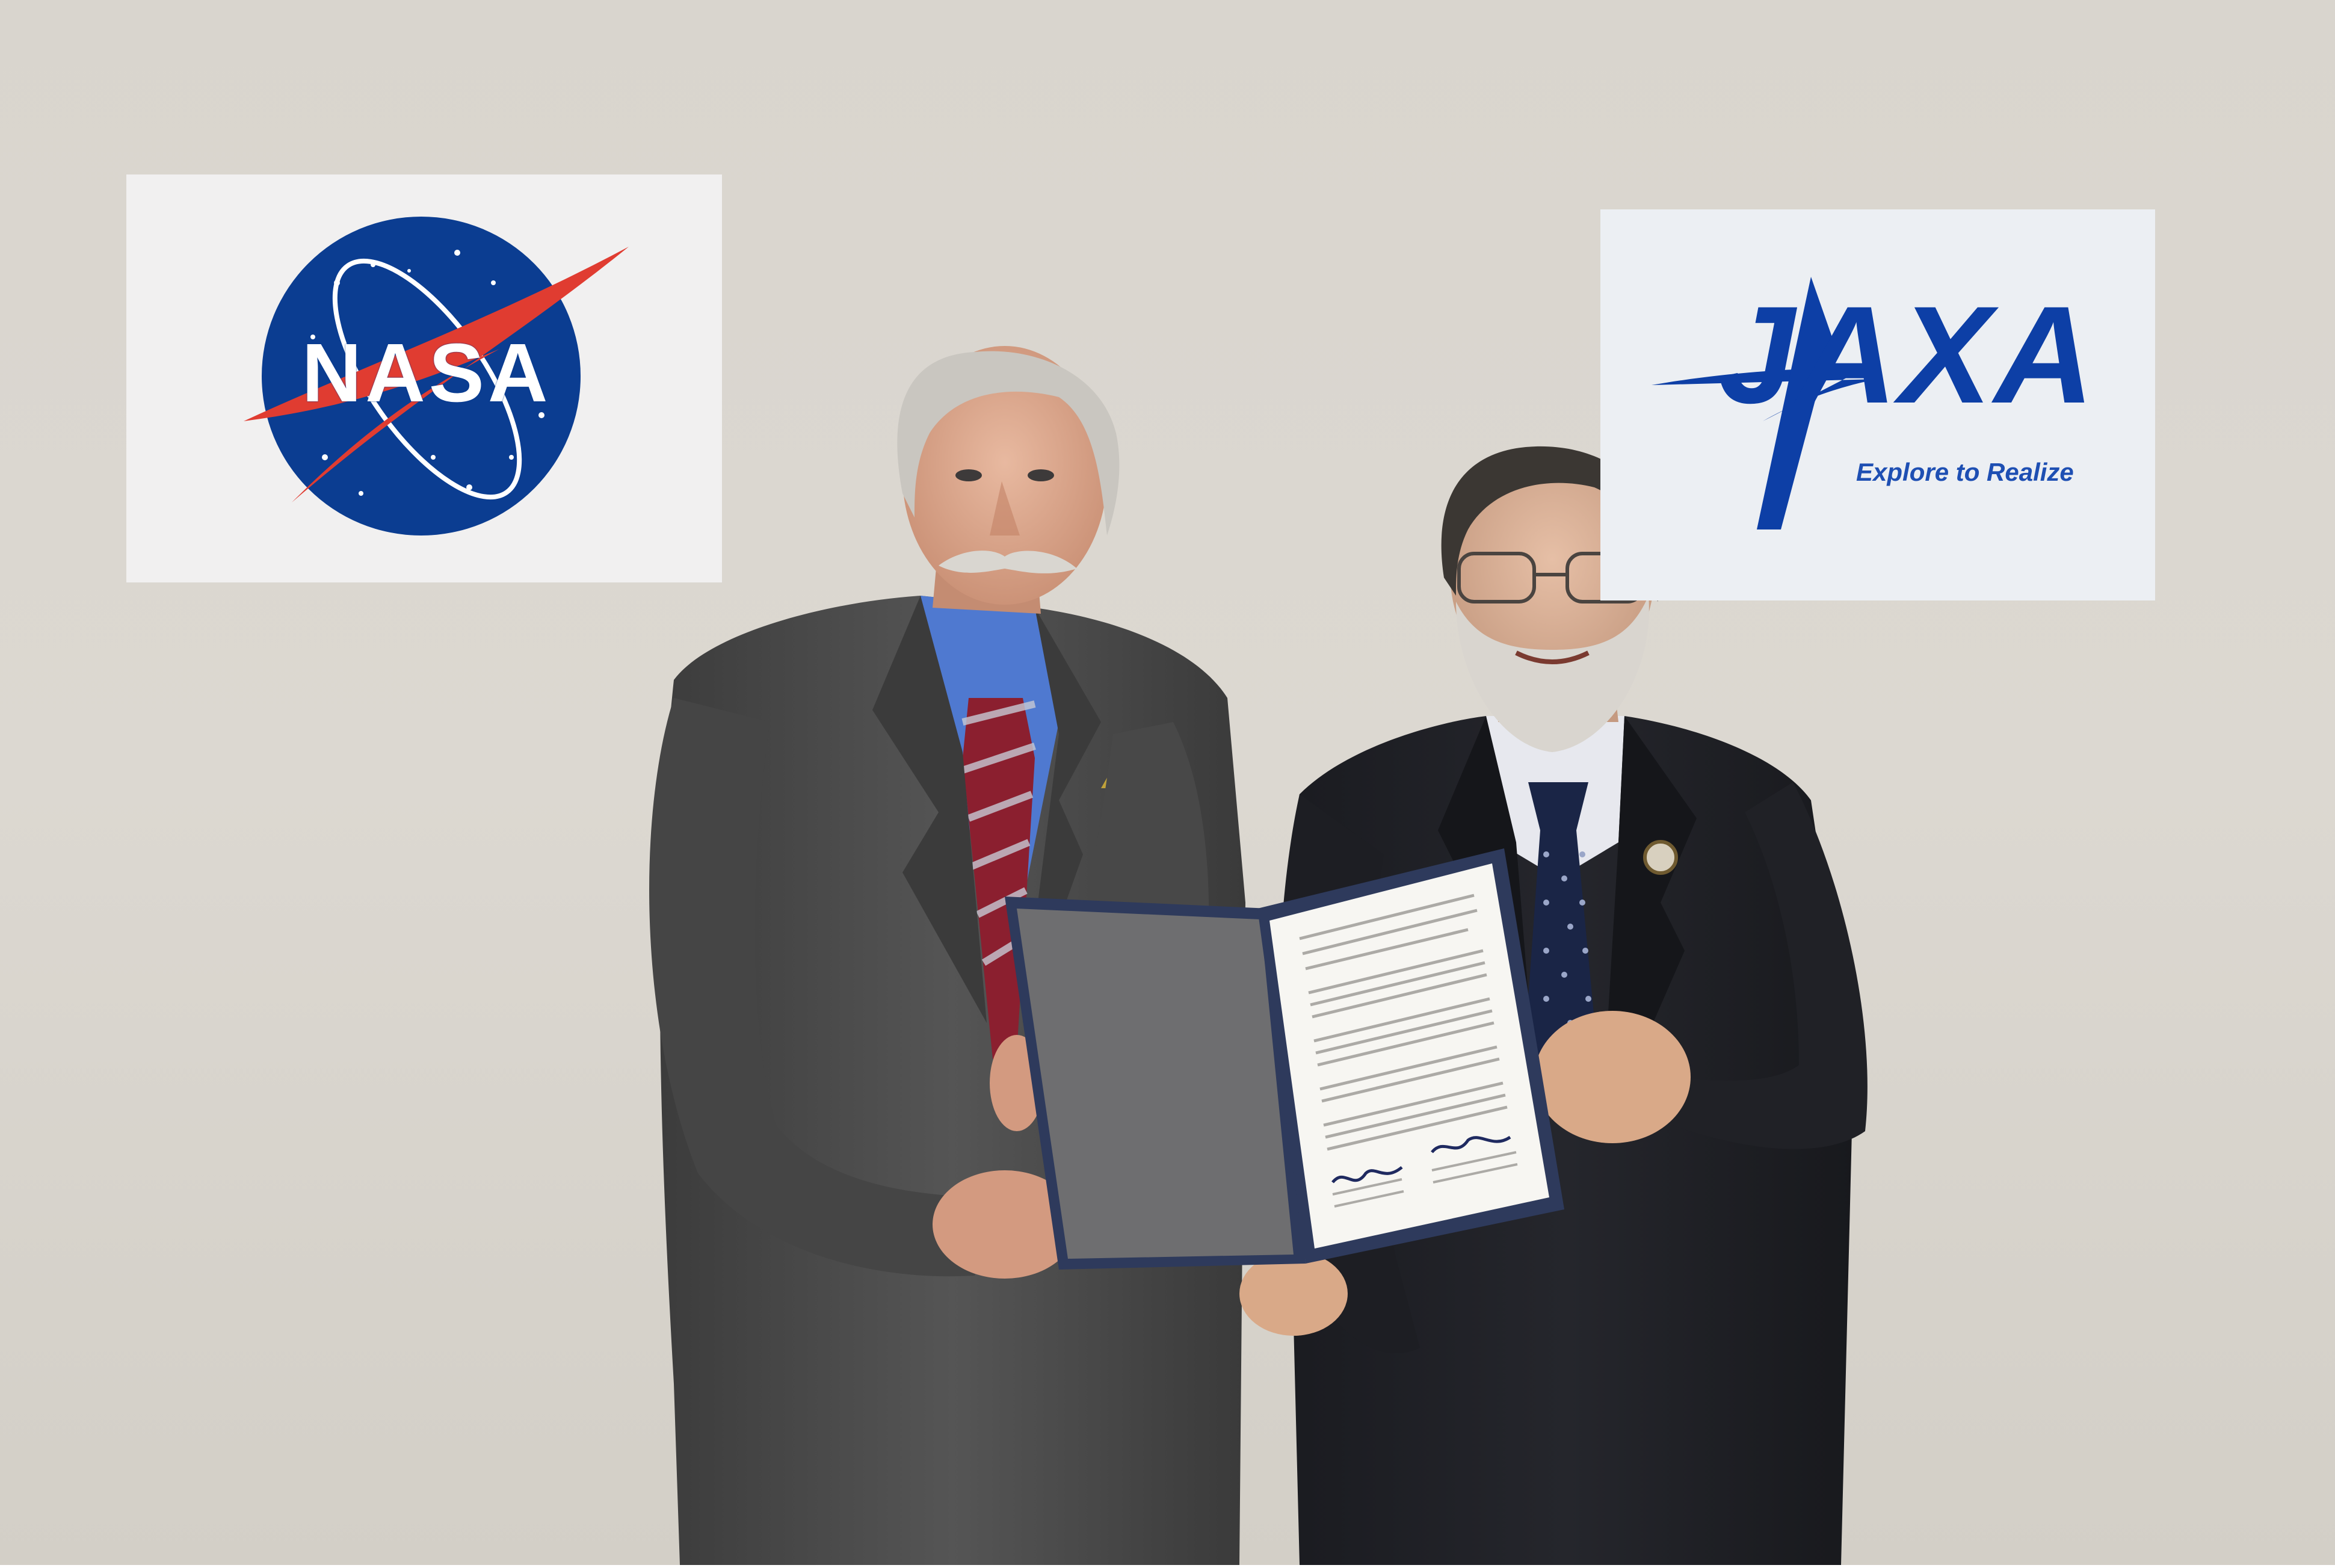 This screenshot has height=1568, width=2335. I want to click on jaxa-slogan: Explore to Realize, so click(1965, 472).